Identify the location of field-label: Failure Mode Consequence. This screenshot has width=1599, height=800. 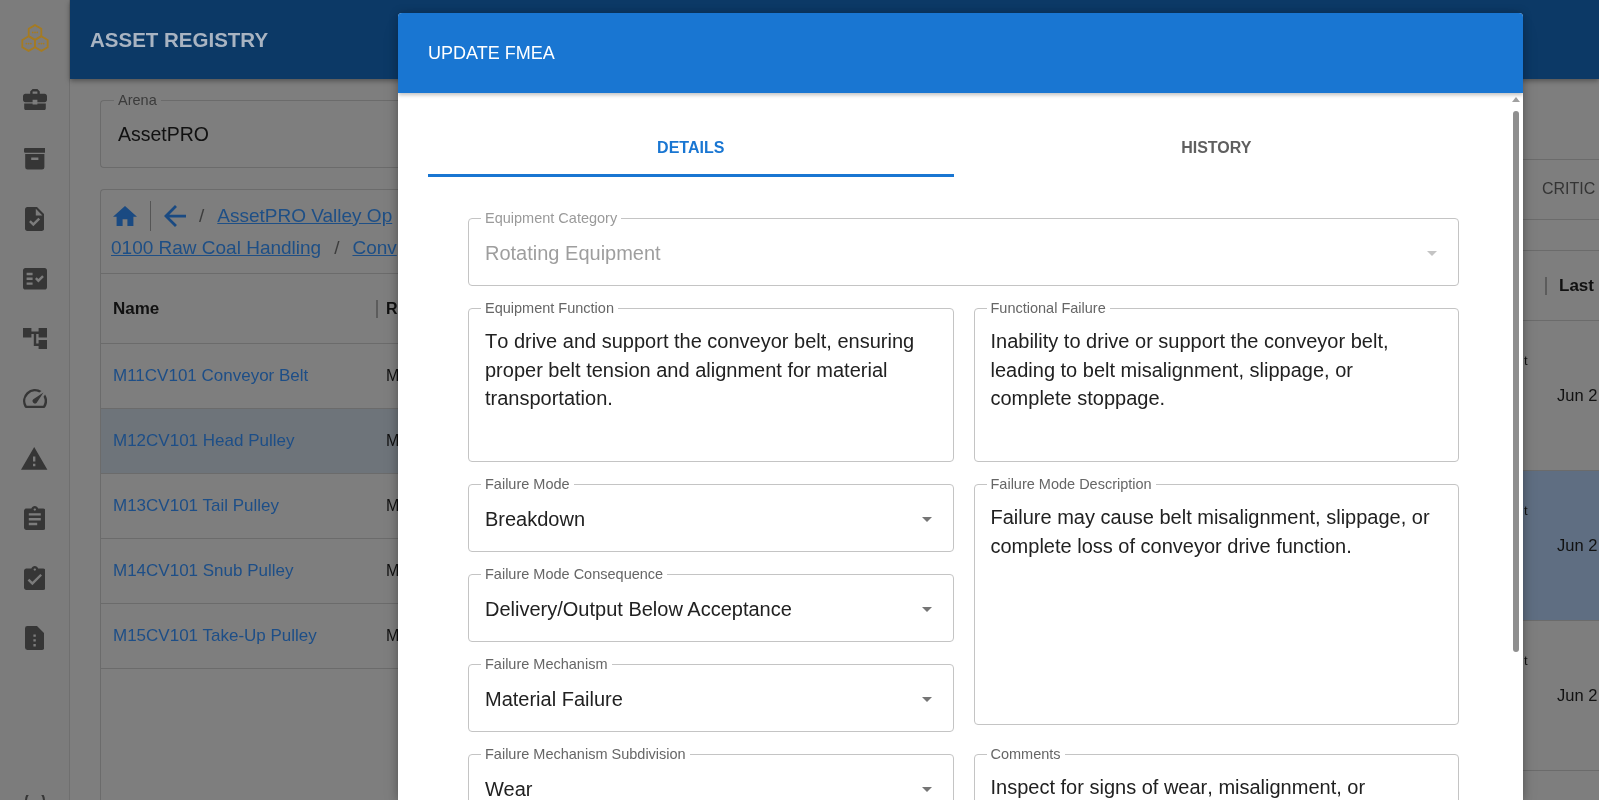
(574, 574).